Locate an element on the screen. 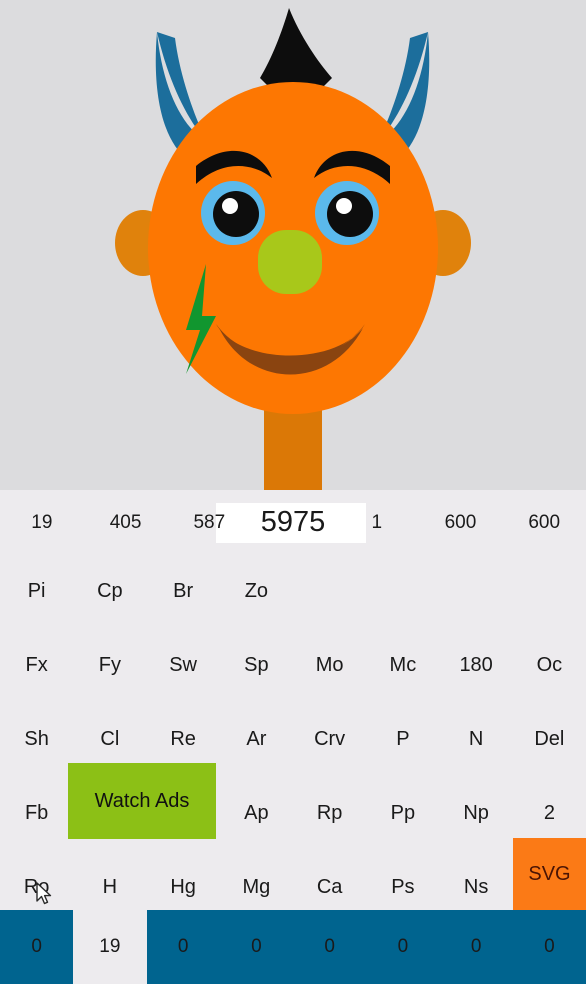 This screenshot has width=586, height=984. display-cell-5: 600 is located at coordinates (461, 522).